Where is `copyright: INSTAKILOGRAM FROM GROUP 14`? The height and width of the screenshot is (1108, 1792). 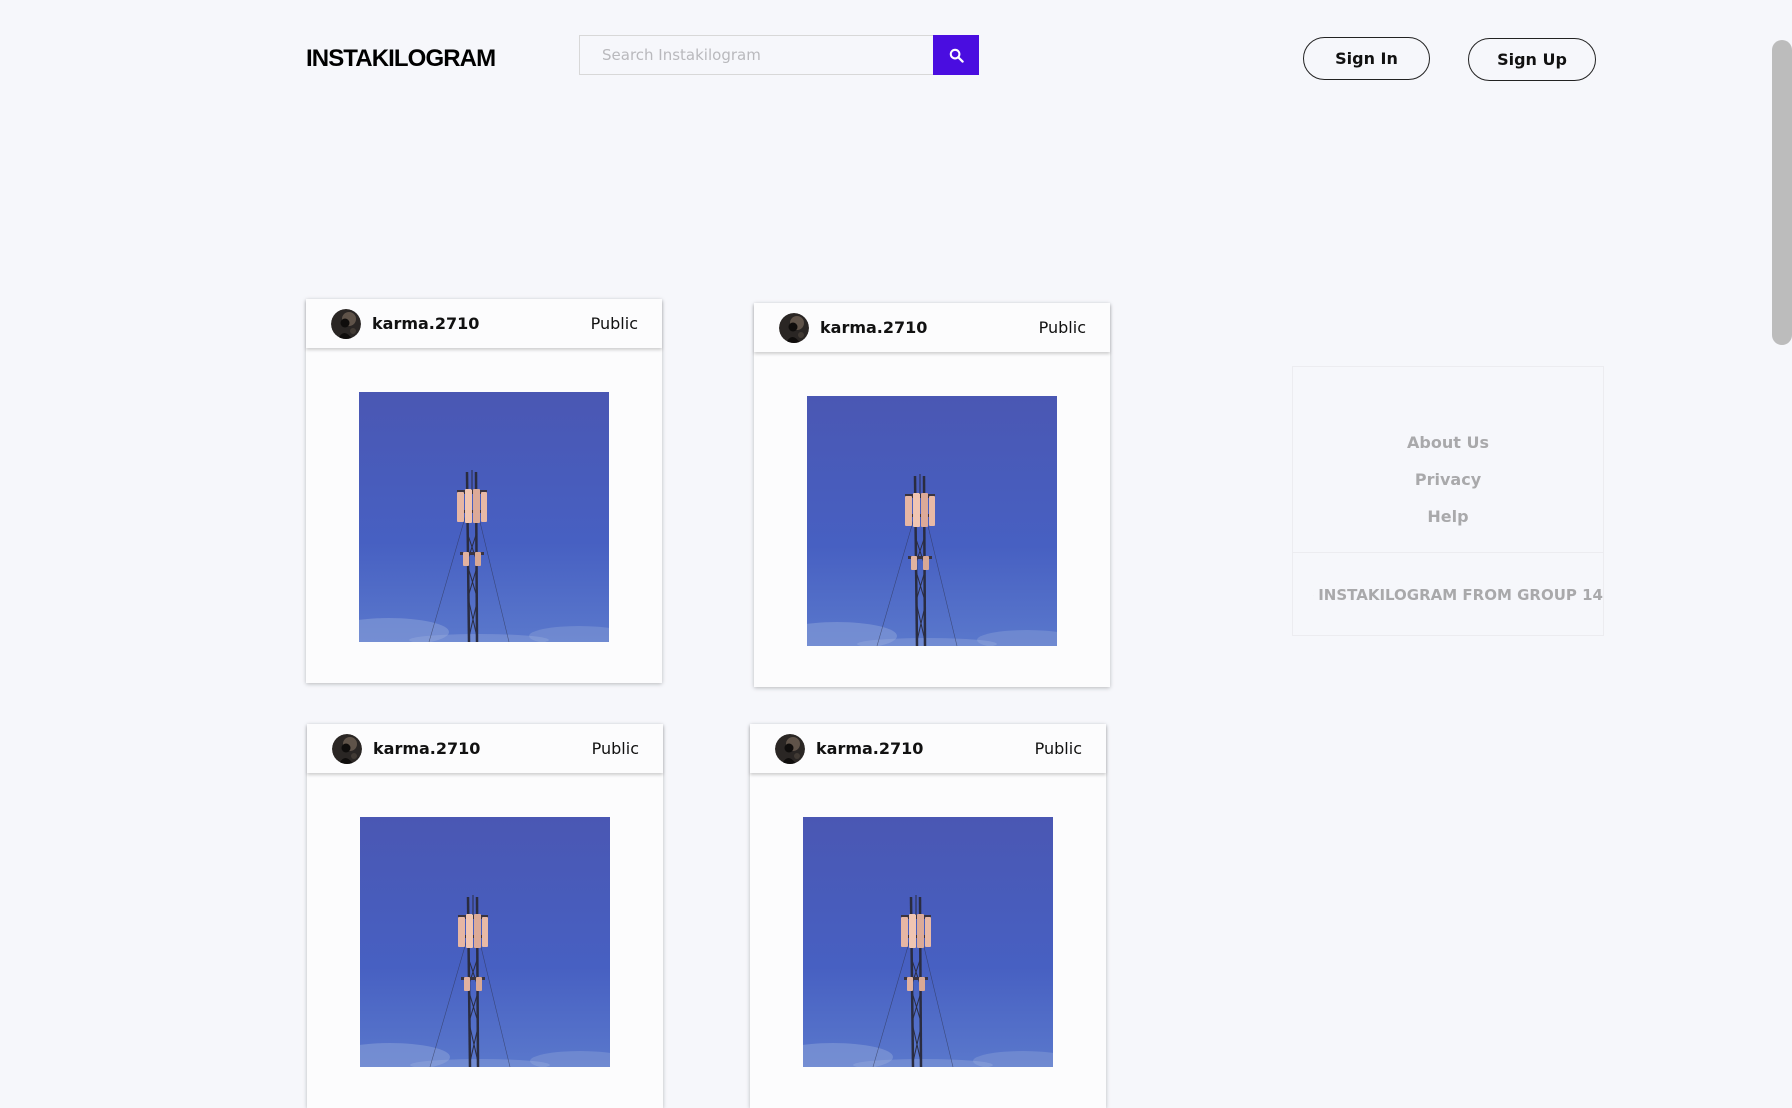
copyright: INSTAKILOGRAM FROM GROUP 14 is located at coordinates (1448, 595).